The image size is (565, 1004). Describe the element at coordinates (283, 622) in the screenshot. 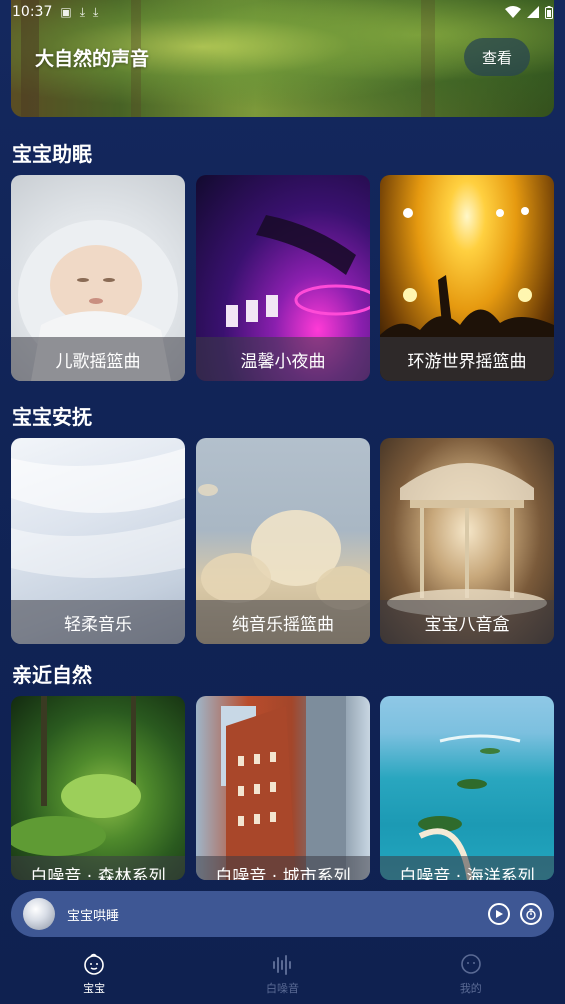

I see `card-label: 纯音乐摇篮曲` at that location.